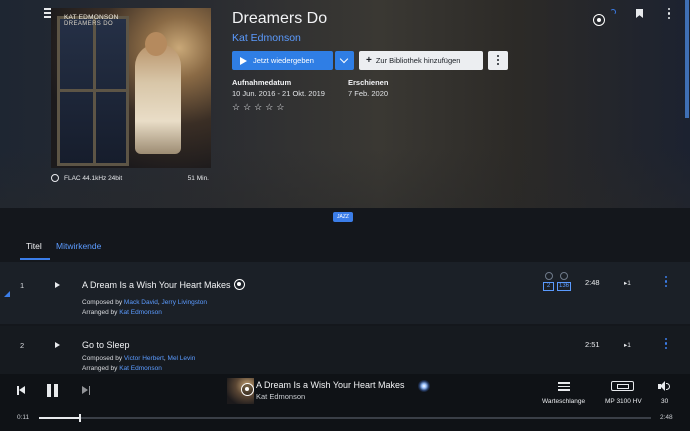 Image resolution: width=690 pixels, height=431 pixels. I want to click on play-options-dropdown, so click(344, 60).